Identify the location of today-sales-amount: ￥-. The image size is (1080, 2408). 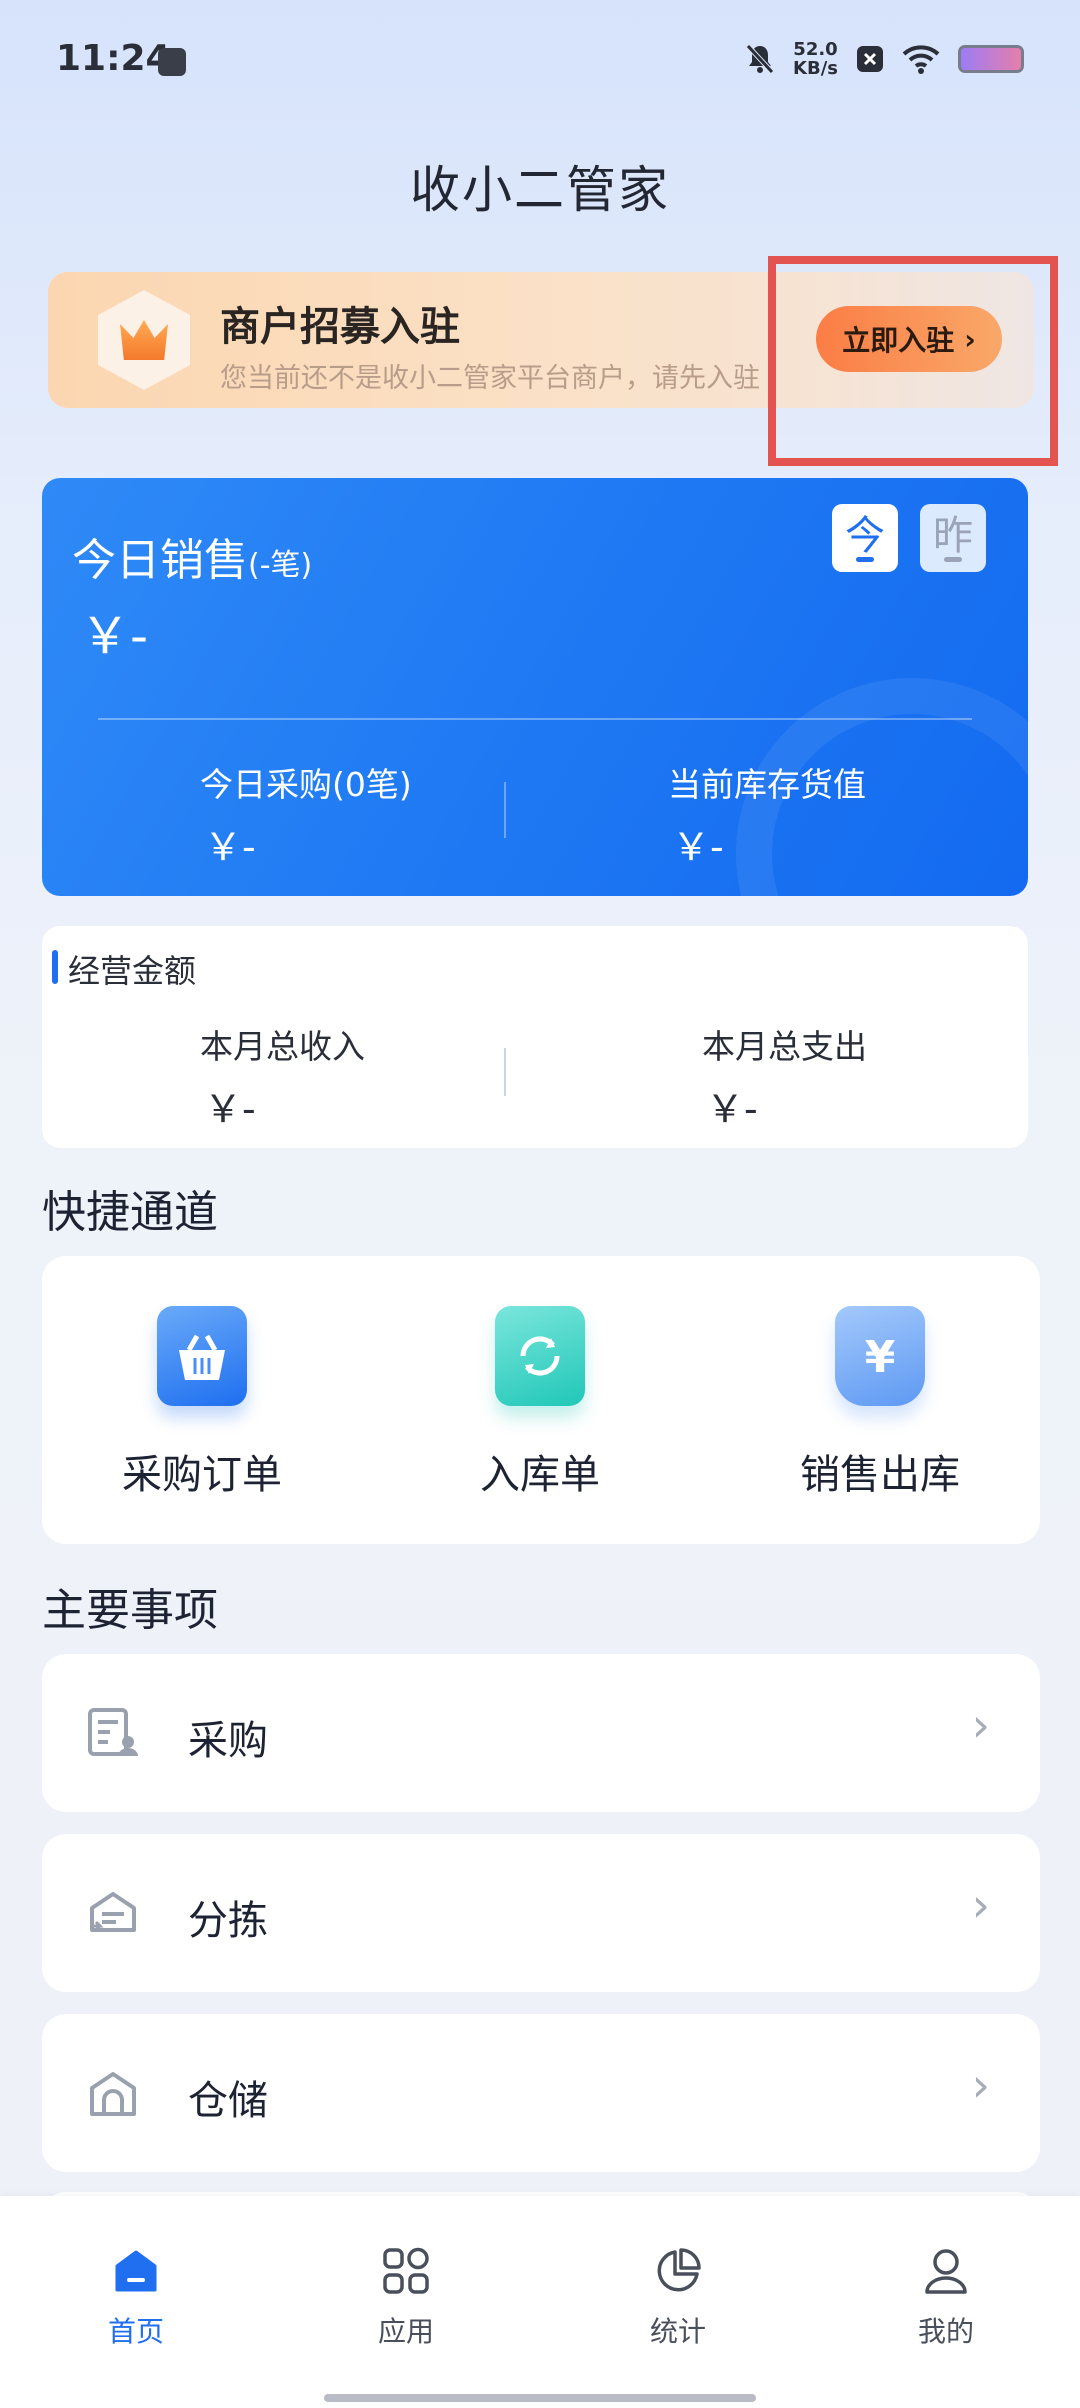
(114, 636).